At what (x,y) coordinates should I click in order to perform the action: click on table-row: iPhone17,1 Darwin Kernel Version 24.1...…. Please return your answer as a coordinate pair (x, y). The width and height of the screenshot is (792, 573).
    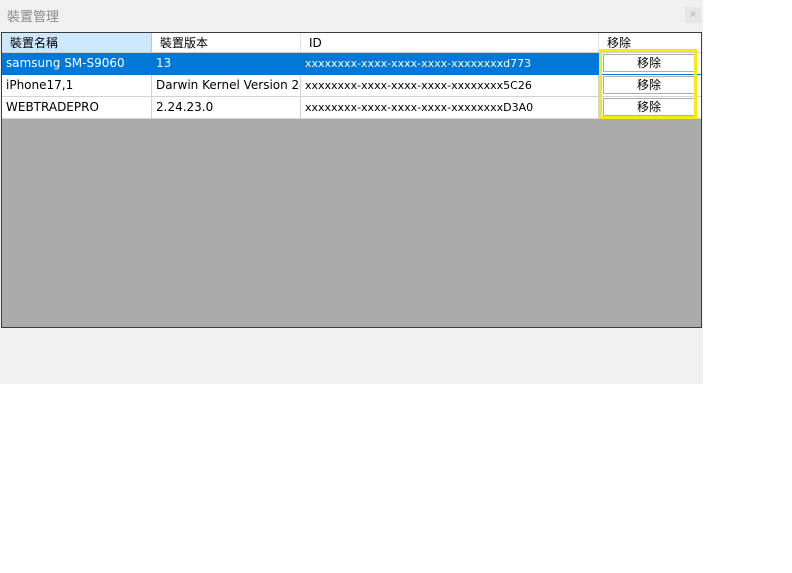
    Looking at the image, I should click on (351, 86).